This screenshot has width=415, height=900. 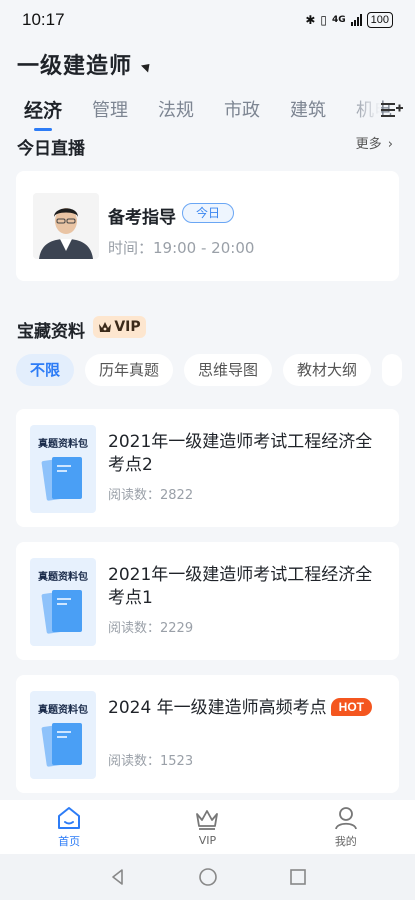 What do you see at coordinates (379, 20) in the screenshot?
I see `battery-icon: 100` at bounding box center [379, 20].